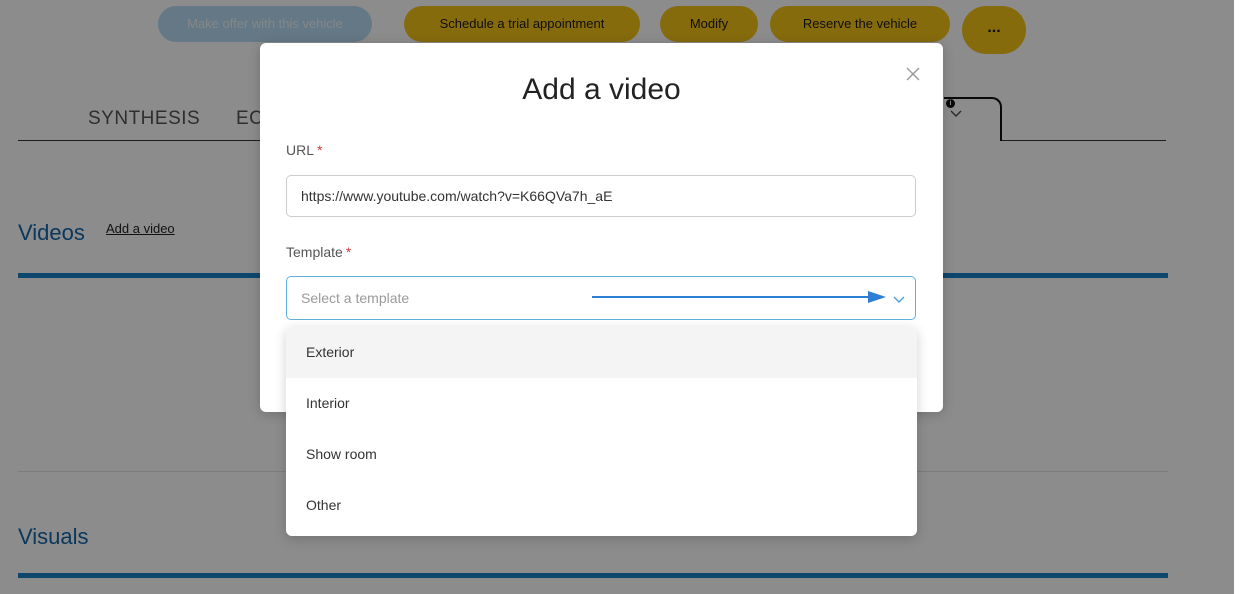 The height and width of the screenshot is (594, 1242). What do you see at coordinates (913, 74) in the screenshot?
I see `close-icon` at bounding box center [913, 74].